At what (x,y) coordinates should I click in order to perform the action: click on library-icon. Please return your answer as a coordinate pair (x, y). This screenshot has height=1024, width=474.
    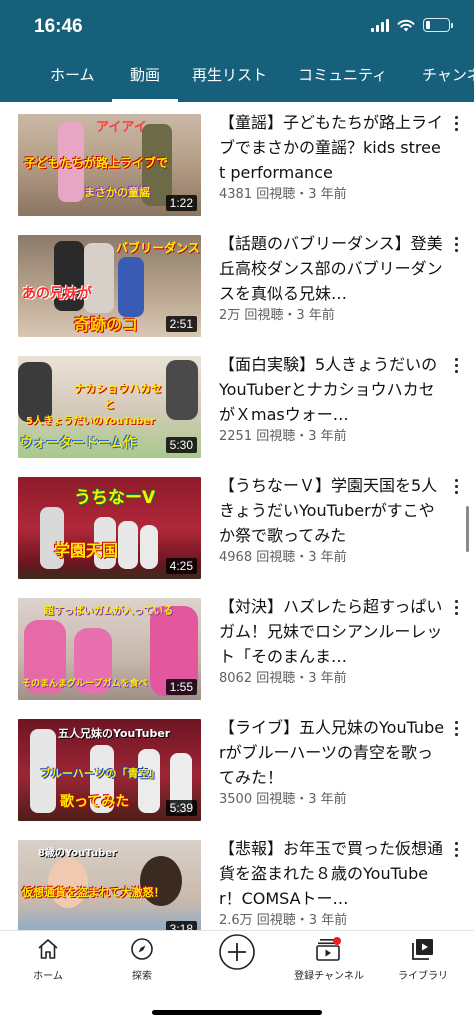
    Looking at the image, I should click on (422, 949).